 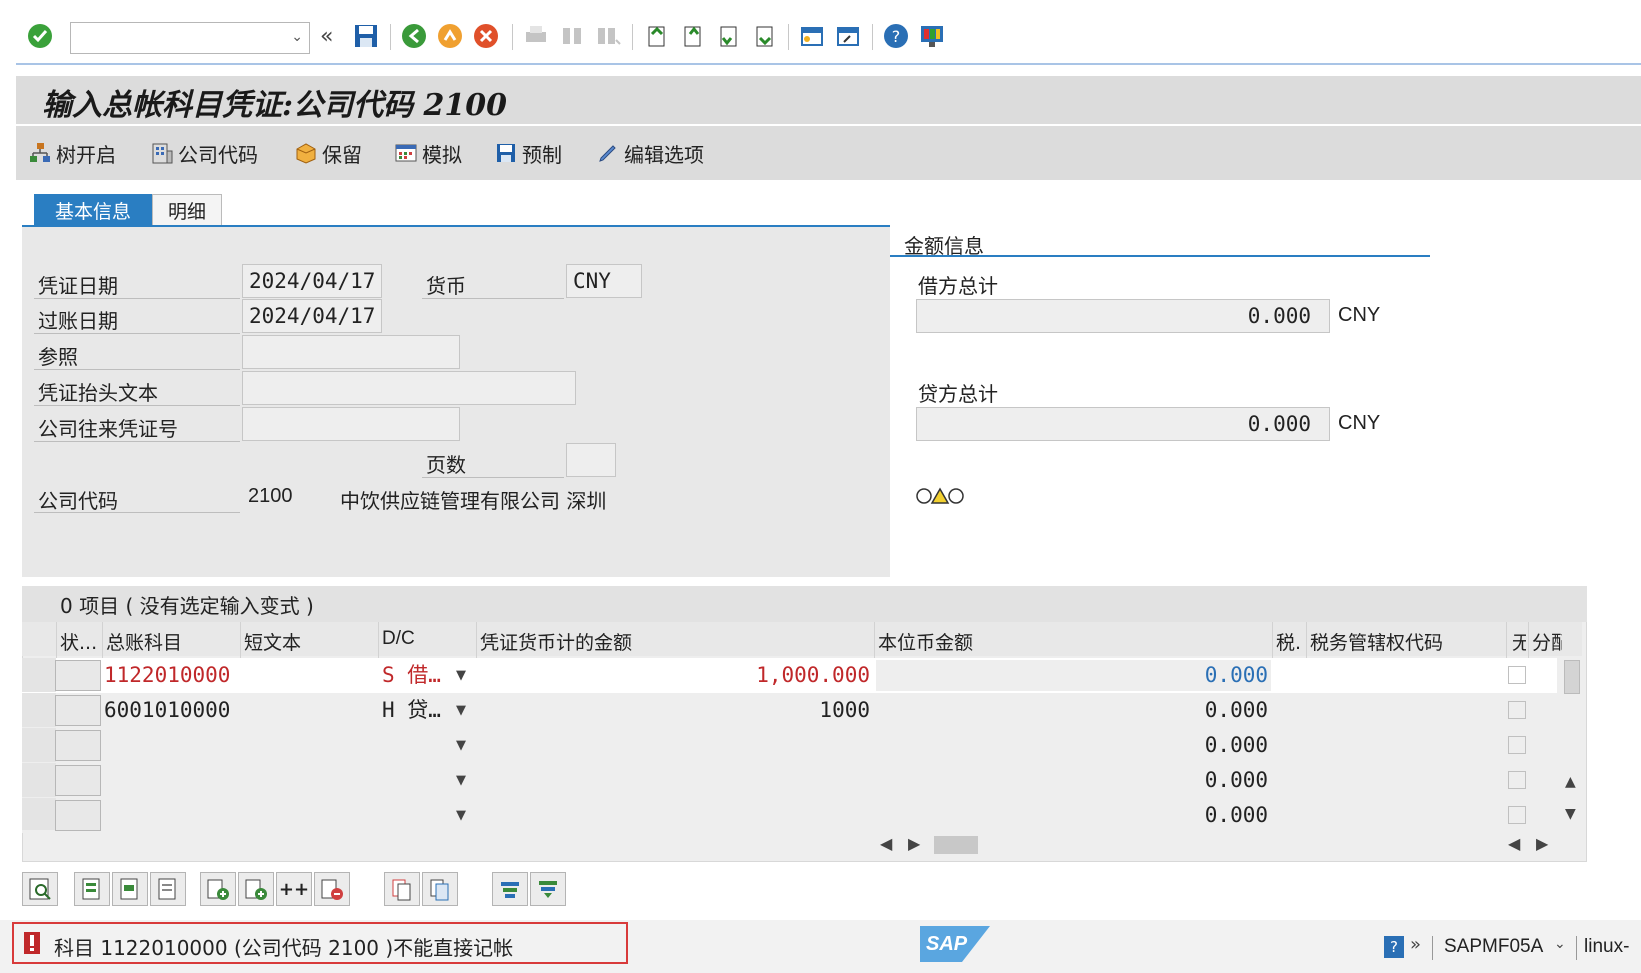 I want to click on doc-date-field: 2024/04/17, so click(x=312, y=281).